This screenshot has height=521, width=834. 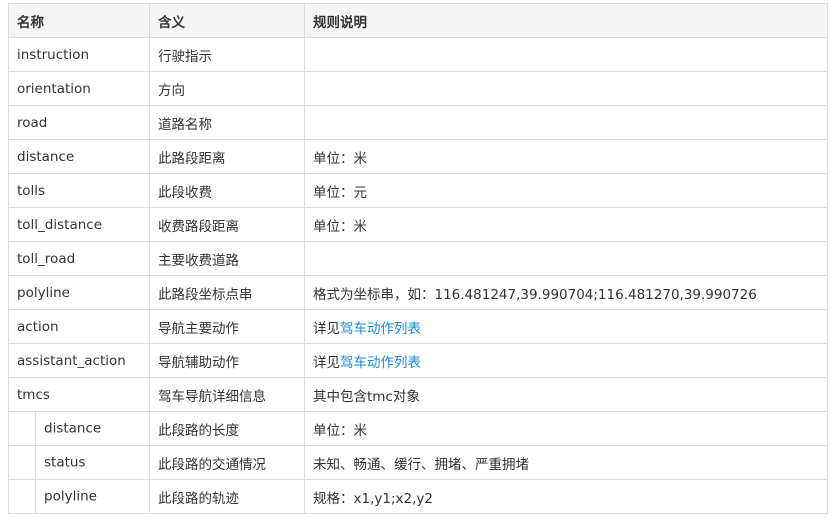 I want to click on field-name: tolls, so click(x=79, y=190).